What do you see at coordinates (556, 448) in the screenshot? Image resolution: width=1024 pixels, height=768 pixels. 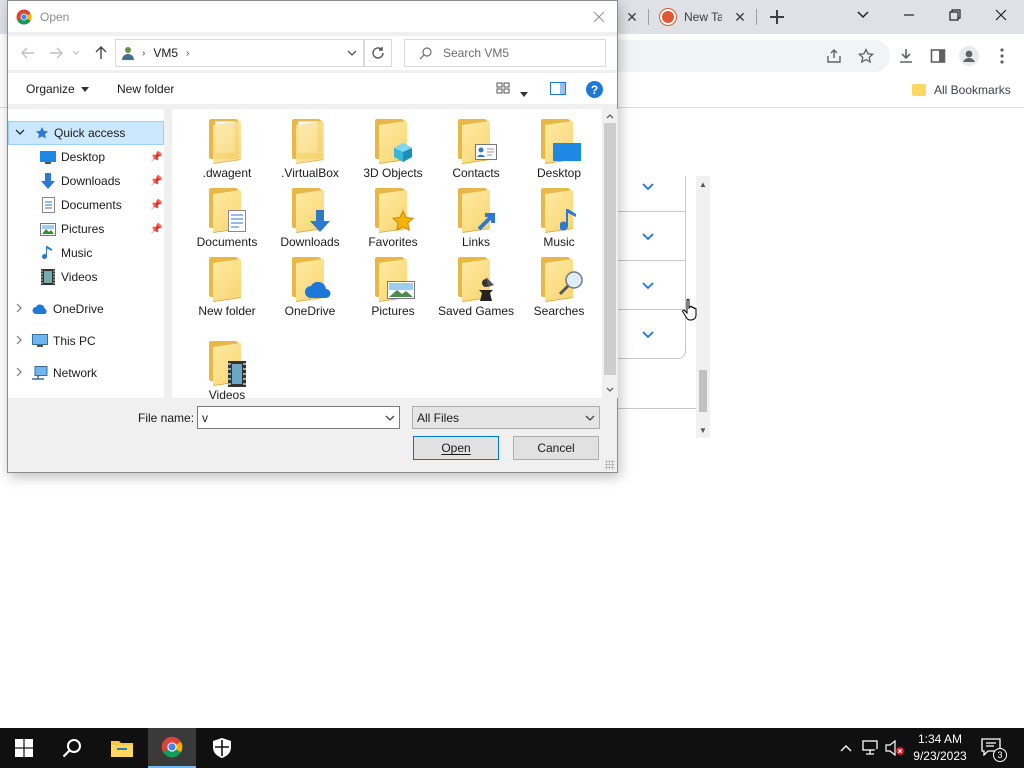 I see `cancel-button: Cancel` at bounding box center [556, 448].